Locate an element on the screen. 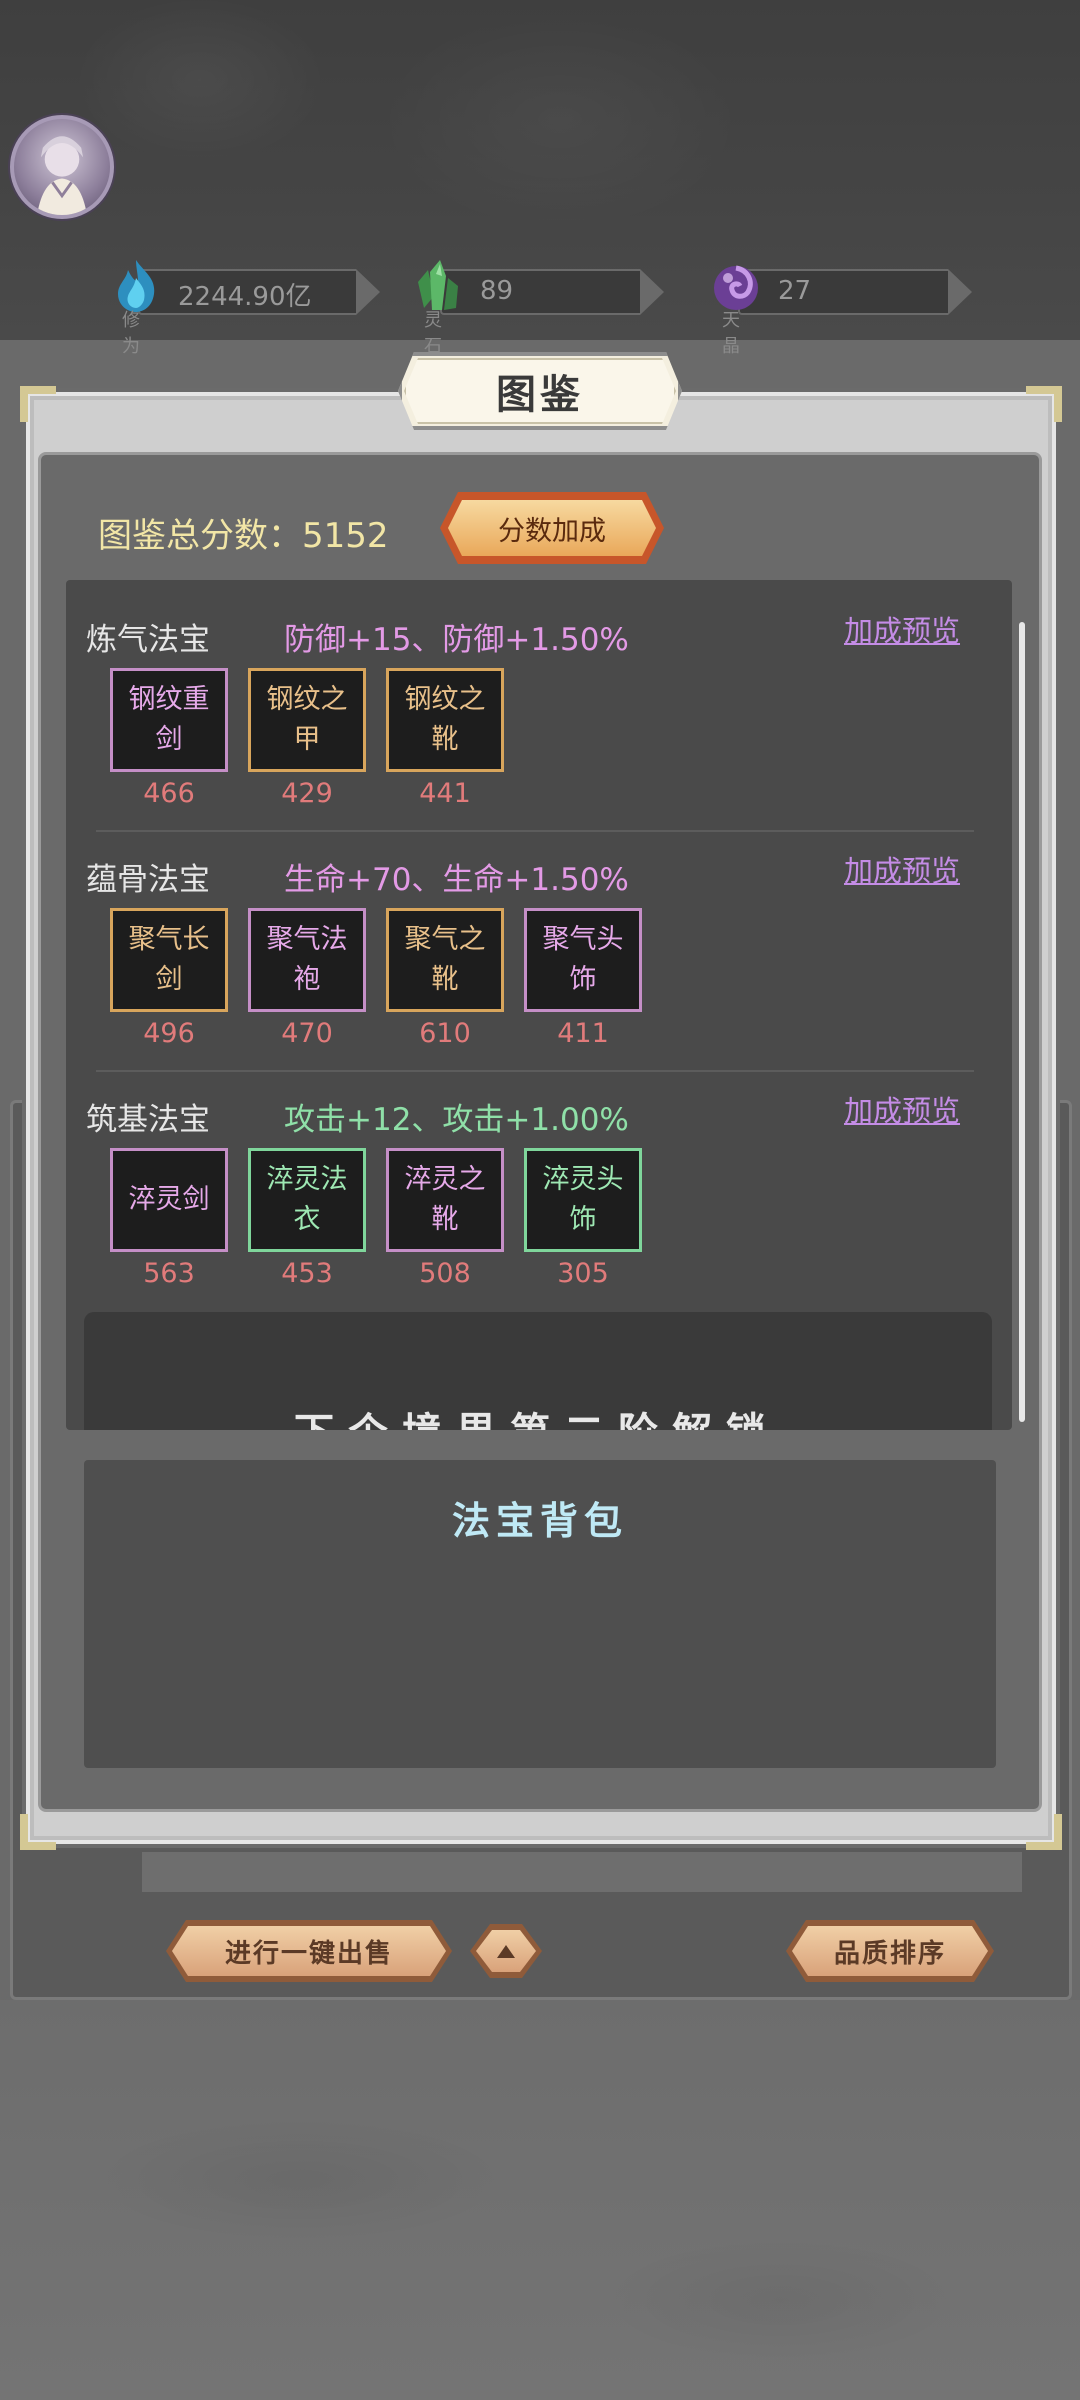 This screenshot has height=2400, width=1080. item-card: 聚气头饰 411 is located at coordinates (583, 978).